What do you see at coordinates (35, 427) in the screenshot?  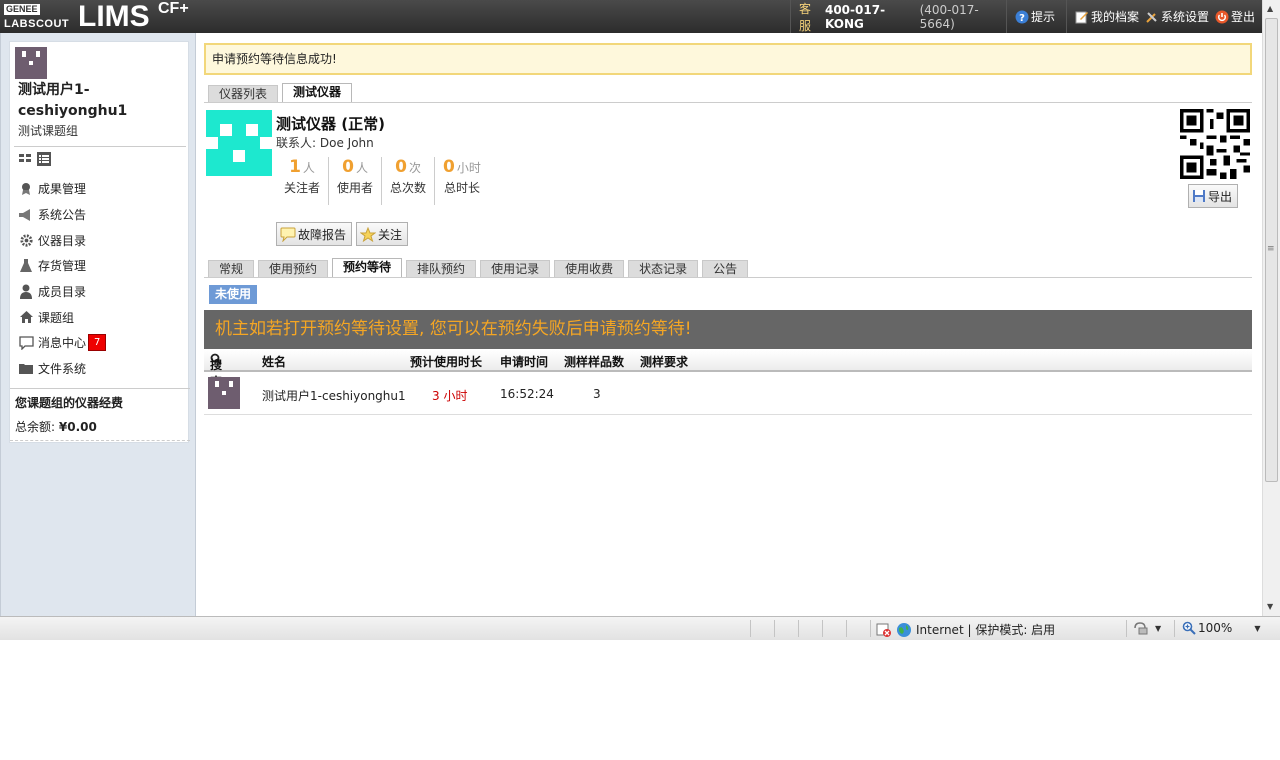 I see `fund-label: 总余额:` at bounding box center [35, 427].